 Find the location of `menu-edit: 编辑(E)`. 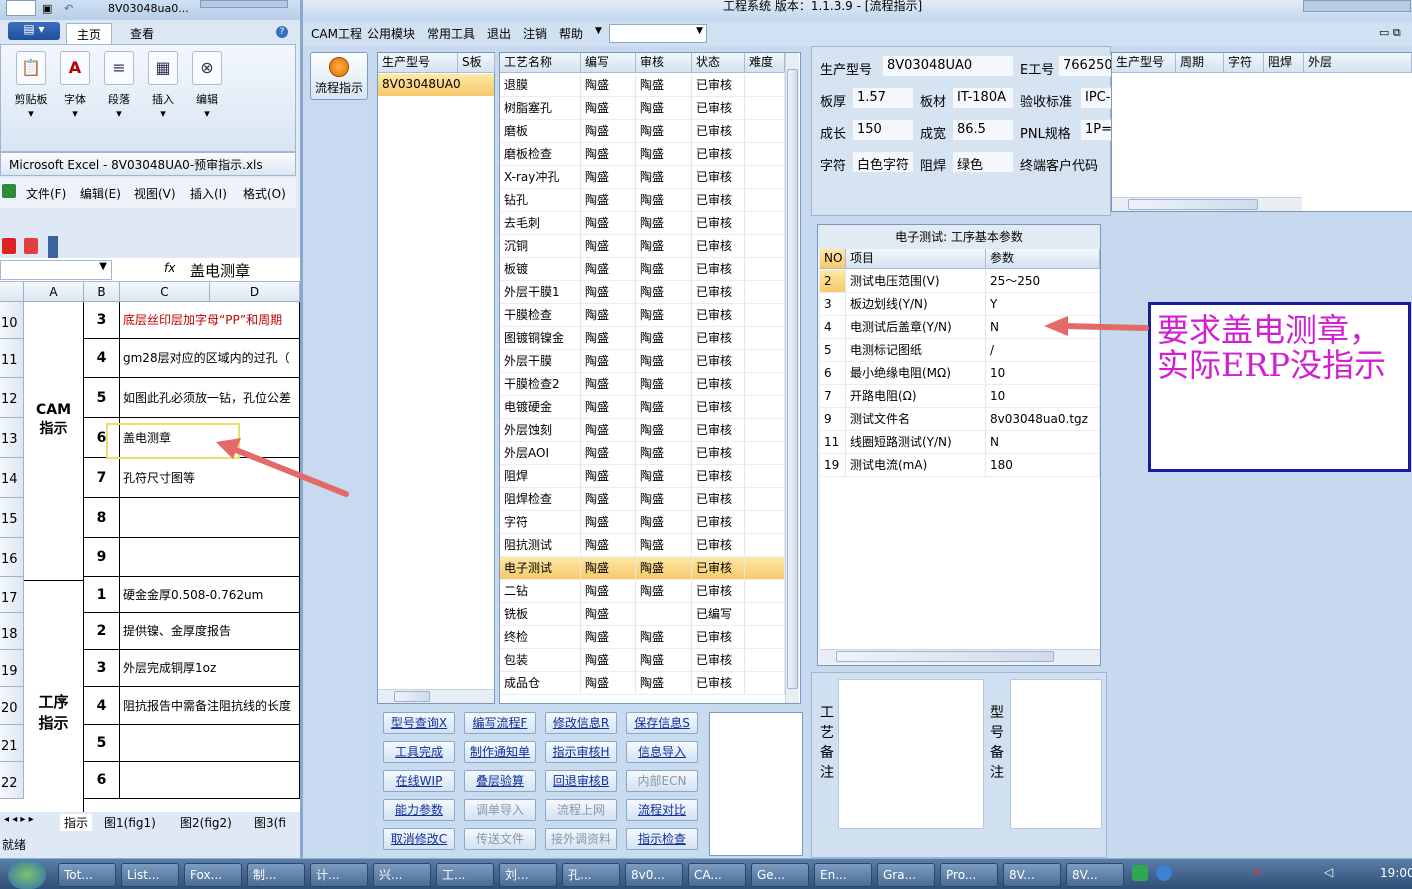

menu-edit: 编辑(E) is located at coordinates (100, 193).